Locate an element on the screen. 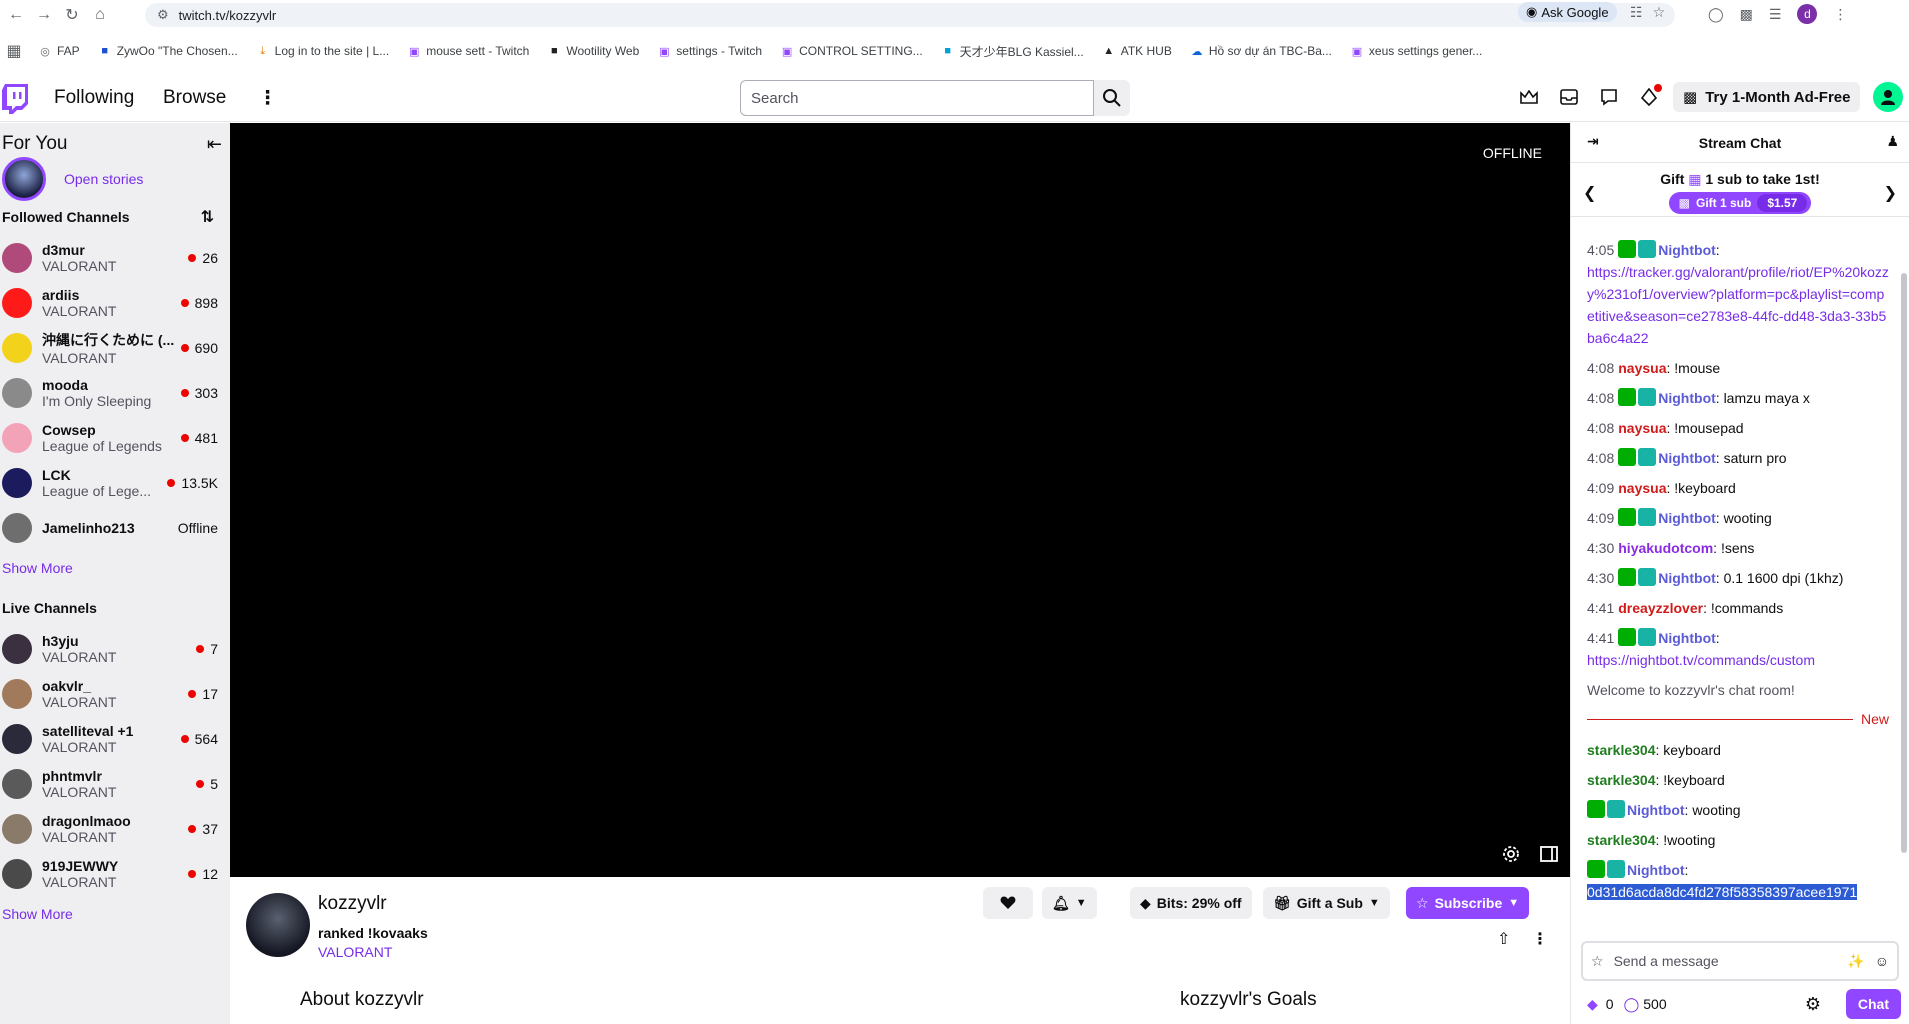 The image size is (1909, 1024). sort-icon: ⇅ is located at coordinates (207, 217).